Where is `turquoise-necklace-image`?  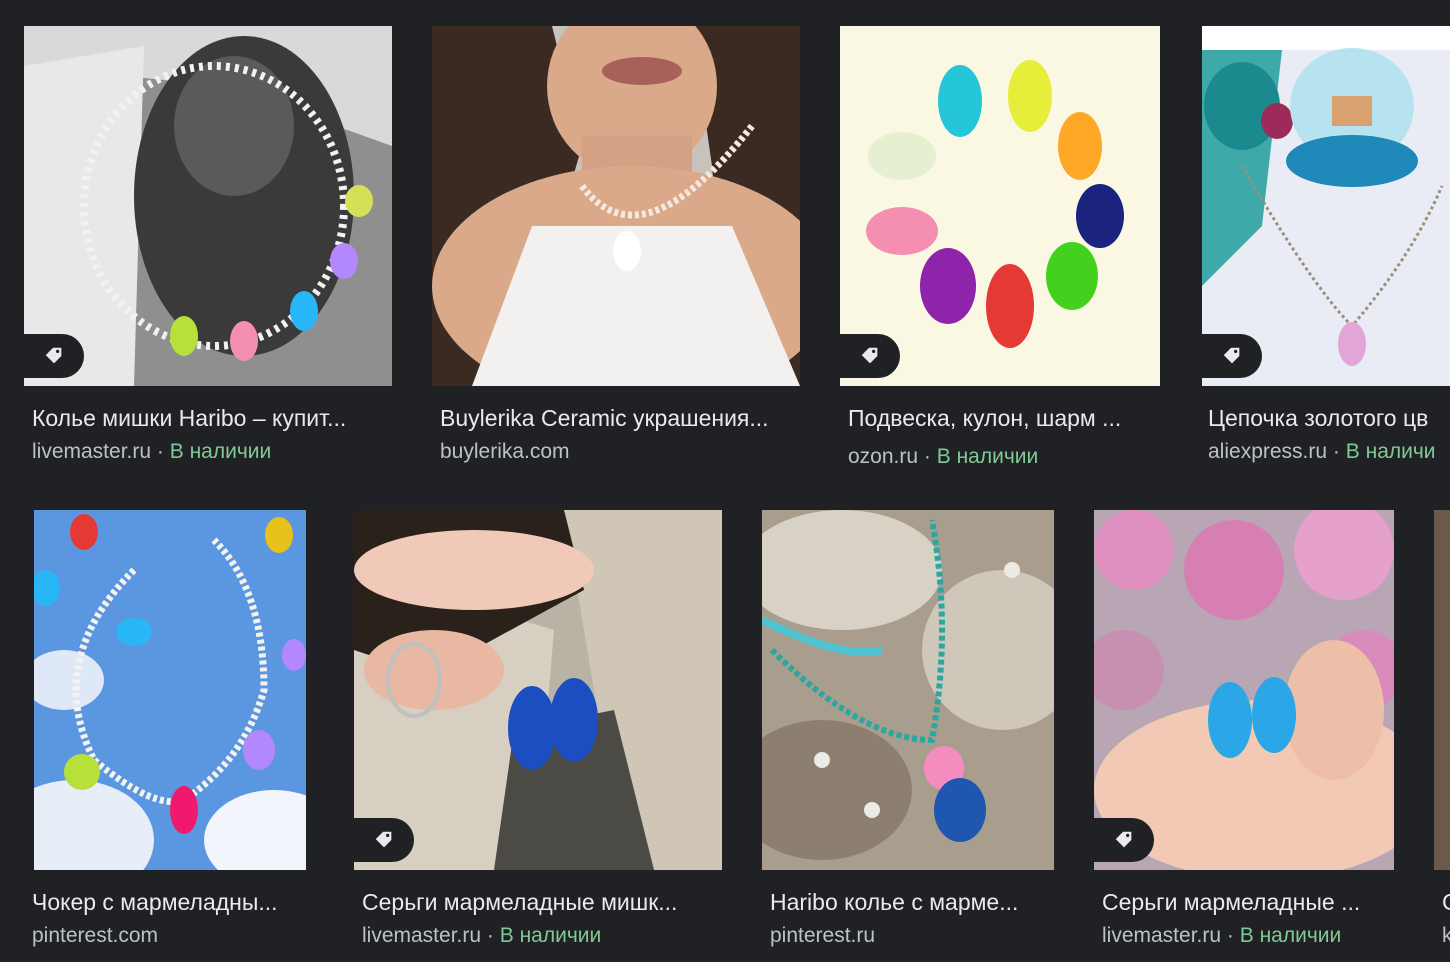
turquoise-necklace-image is located at coordinates (908, 690).